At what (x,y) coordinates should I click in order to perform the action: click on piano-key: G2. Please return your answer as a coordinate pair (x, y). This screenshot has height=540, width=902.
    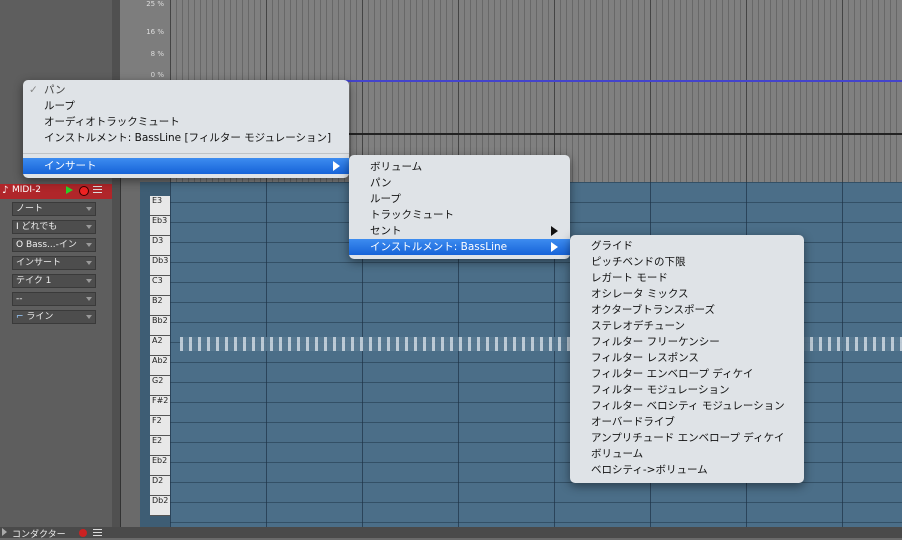
    Looking at the image, I should click on (160, 386).